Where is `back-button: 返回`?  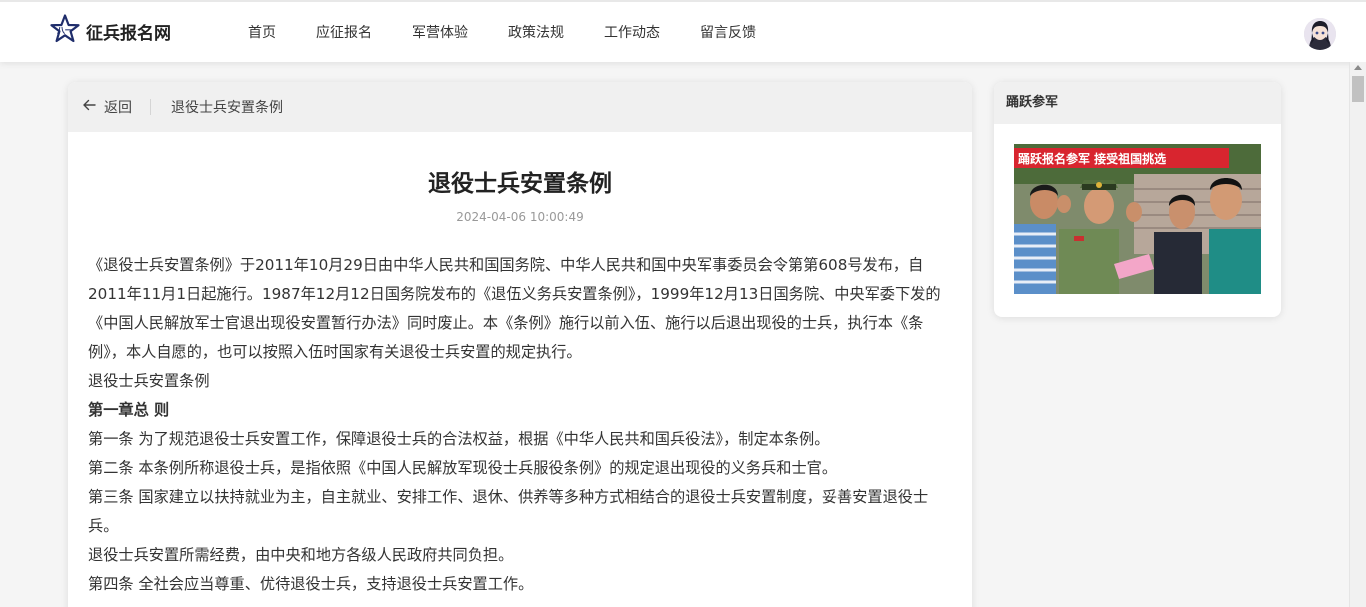
back-button: 返回 is located at coordinates (107, 107).